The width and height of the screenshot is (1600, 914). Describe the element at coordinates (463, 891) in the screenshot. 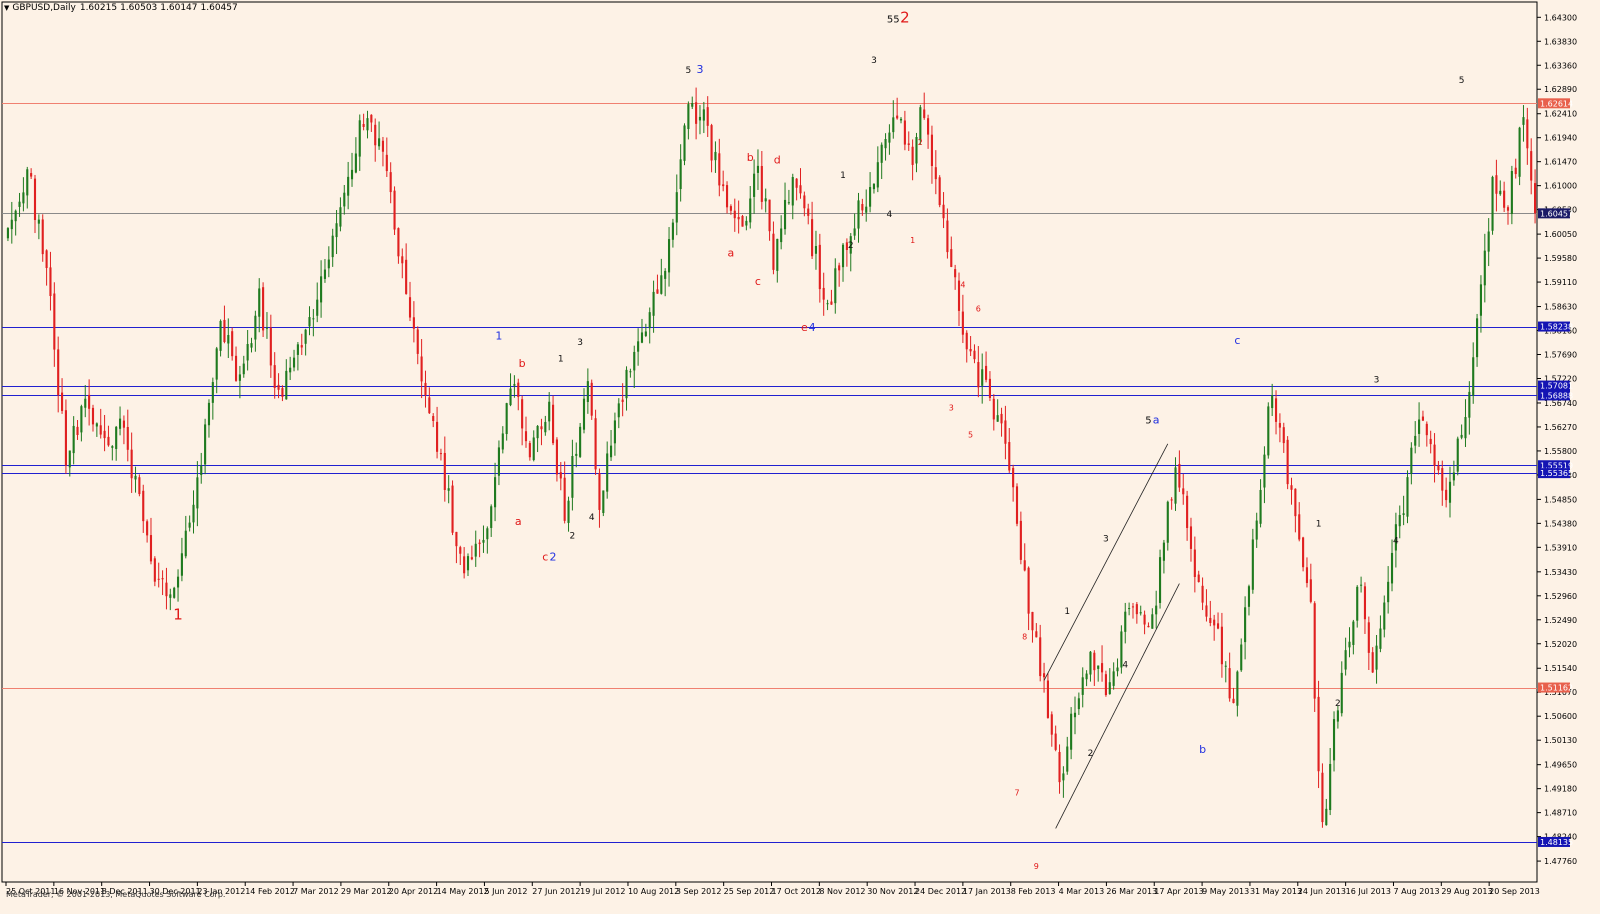

I see `date-tick-label: 14 May 2012` at that location.